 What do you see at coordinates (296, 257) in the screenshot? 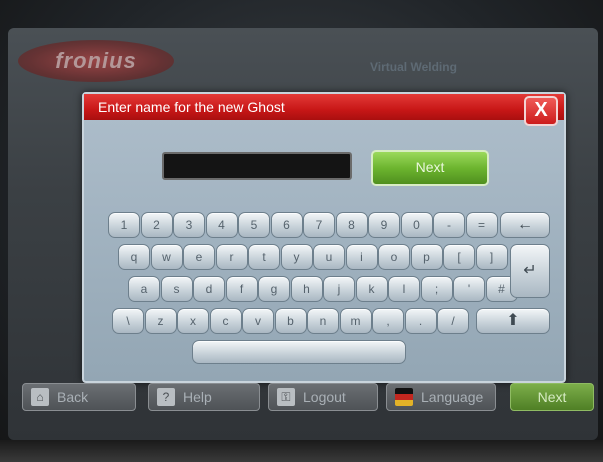
I see `key-2-6: y` at bounding box center [296, 257].